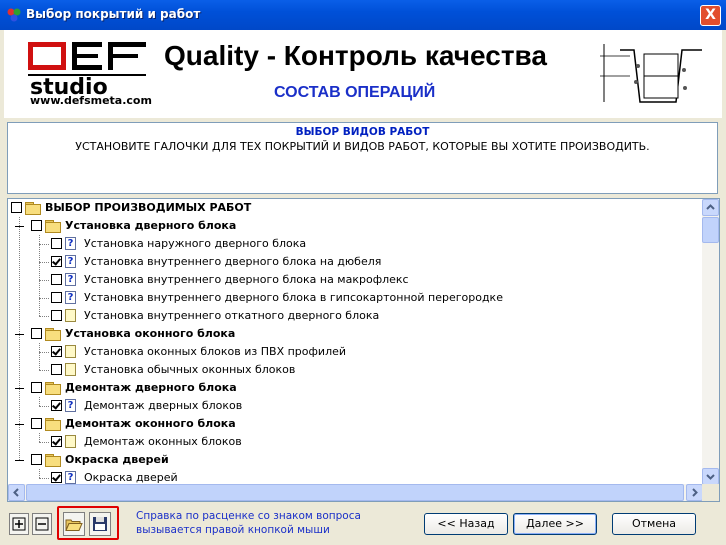 The image size is (726, 545). Describe the element at coordinates (710, 207) in the screenshot. I see `scroll-up-button` at that location.